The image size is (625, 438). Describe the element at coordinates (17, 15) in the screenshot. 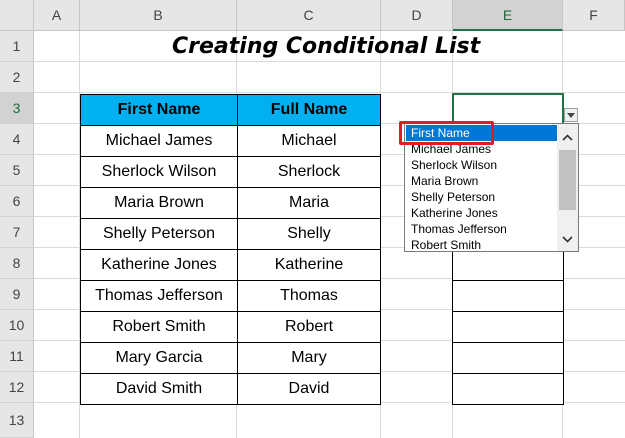

I see `select-all-corner` at that location.